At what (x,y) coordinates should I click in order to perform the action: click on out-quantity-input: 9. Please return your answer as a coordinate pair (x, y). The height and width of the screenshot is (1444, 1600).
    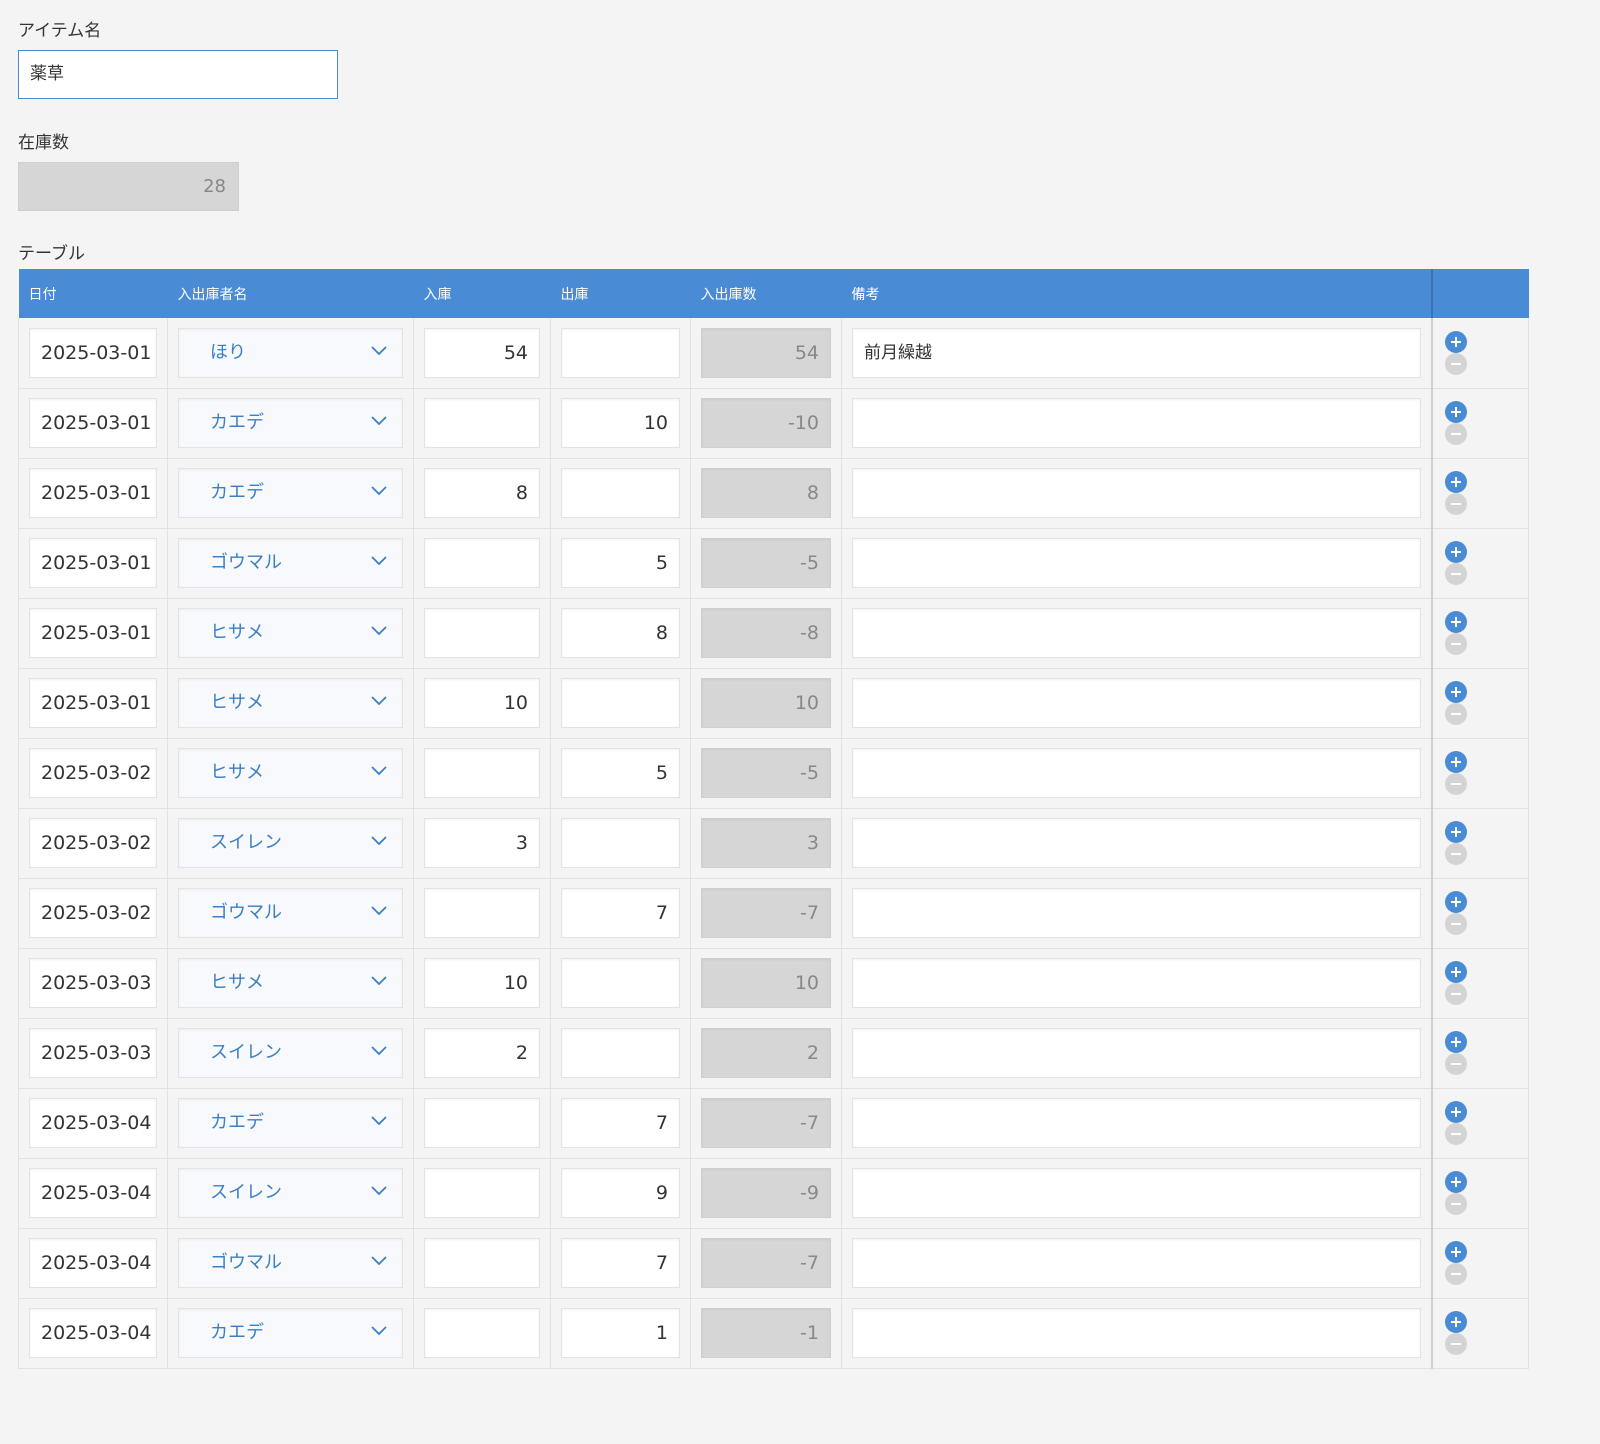
    Looking at the image, I should click on (620, 1193).